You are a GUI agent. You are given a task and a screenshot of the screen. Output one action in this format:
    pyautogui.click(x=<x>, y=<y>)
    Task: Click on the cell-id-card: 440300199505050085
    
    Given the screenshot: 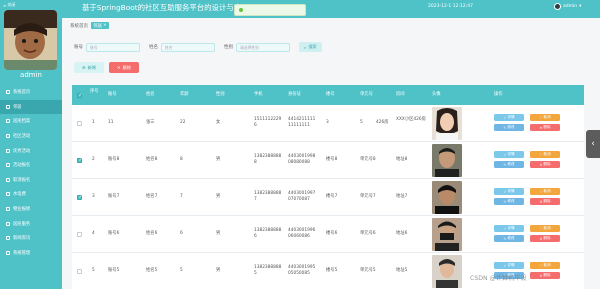 What is the action you would take?
    pyautogui.click(x=302, y=270)
    